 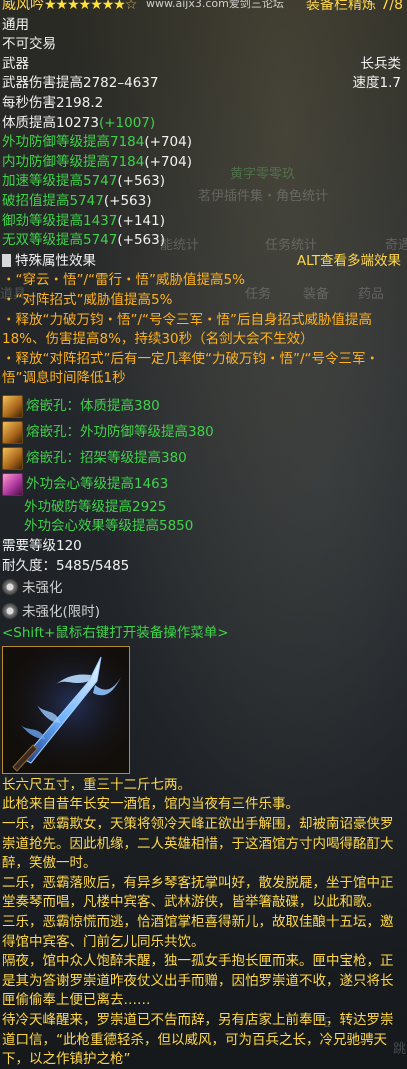 I want to click on set-gem-text: 外功会心等级提高1463, so click(x=97, y=484).